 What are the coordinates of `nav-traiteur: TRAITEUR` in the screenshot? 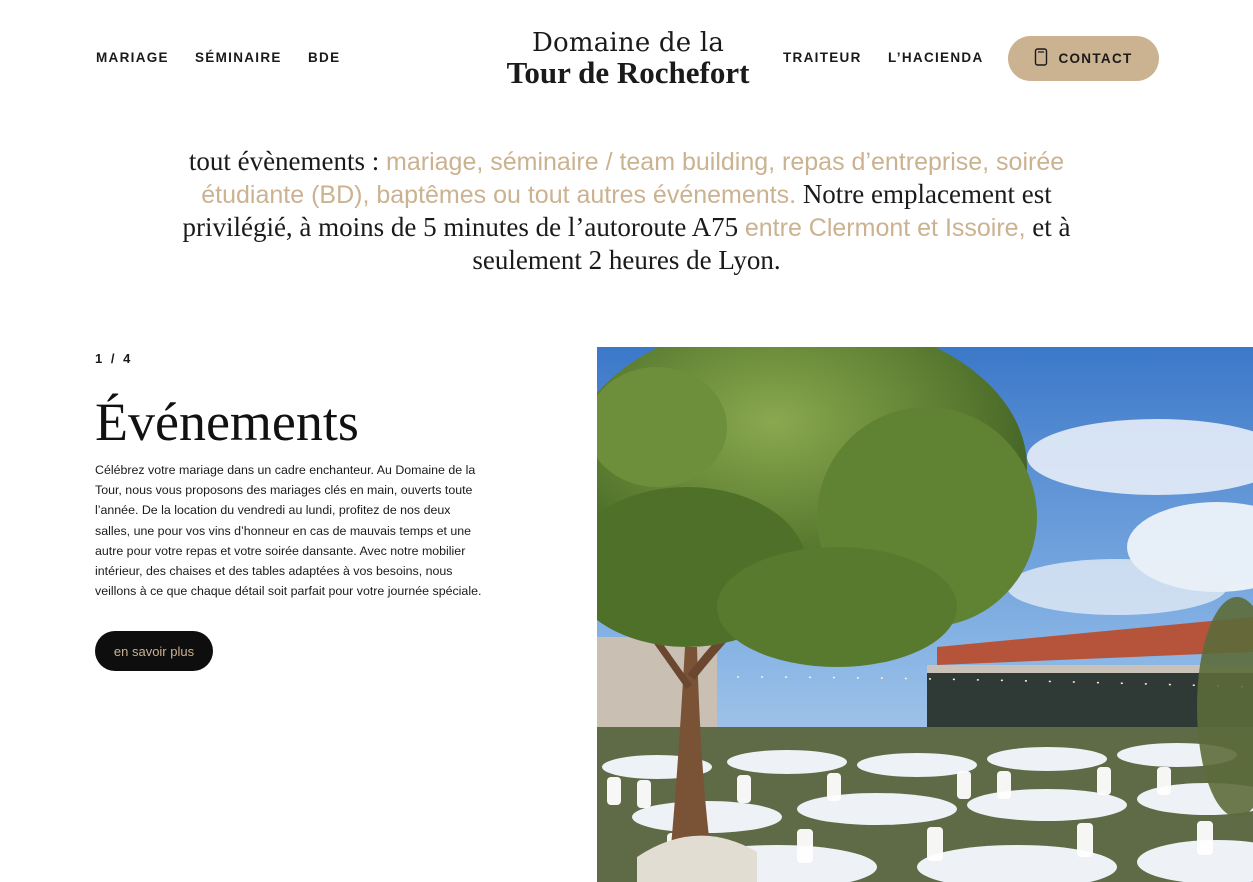 It's located at (822, 57).